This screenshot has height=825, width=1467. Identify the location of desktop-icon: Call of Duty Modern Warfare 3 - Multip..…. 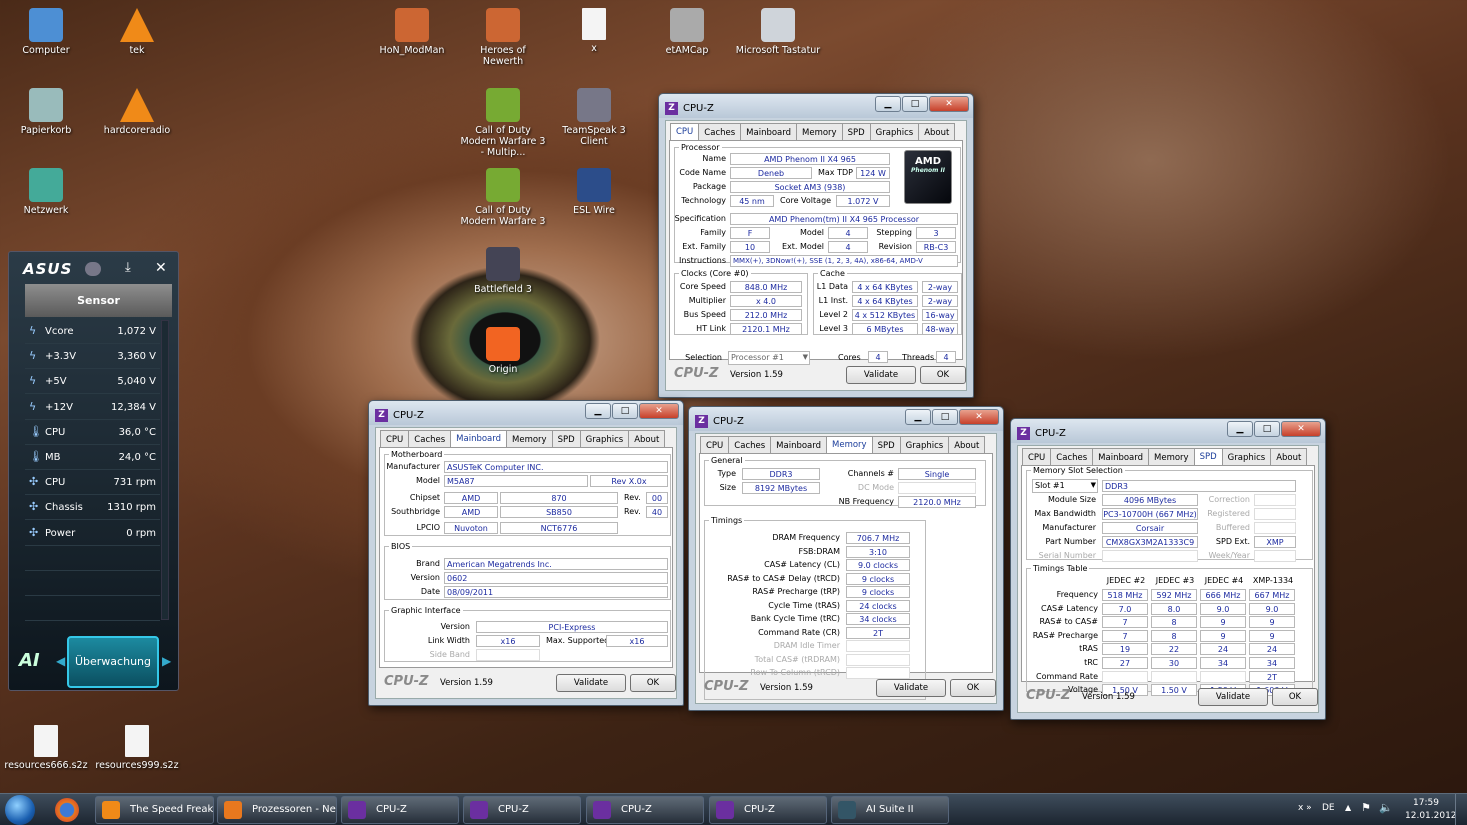
(503, 123).